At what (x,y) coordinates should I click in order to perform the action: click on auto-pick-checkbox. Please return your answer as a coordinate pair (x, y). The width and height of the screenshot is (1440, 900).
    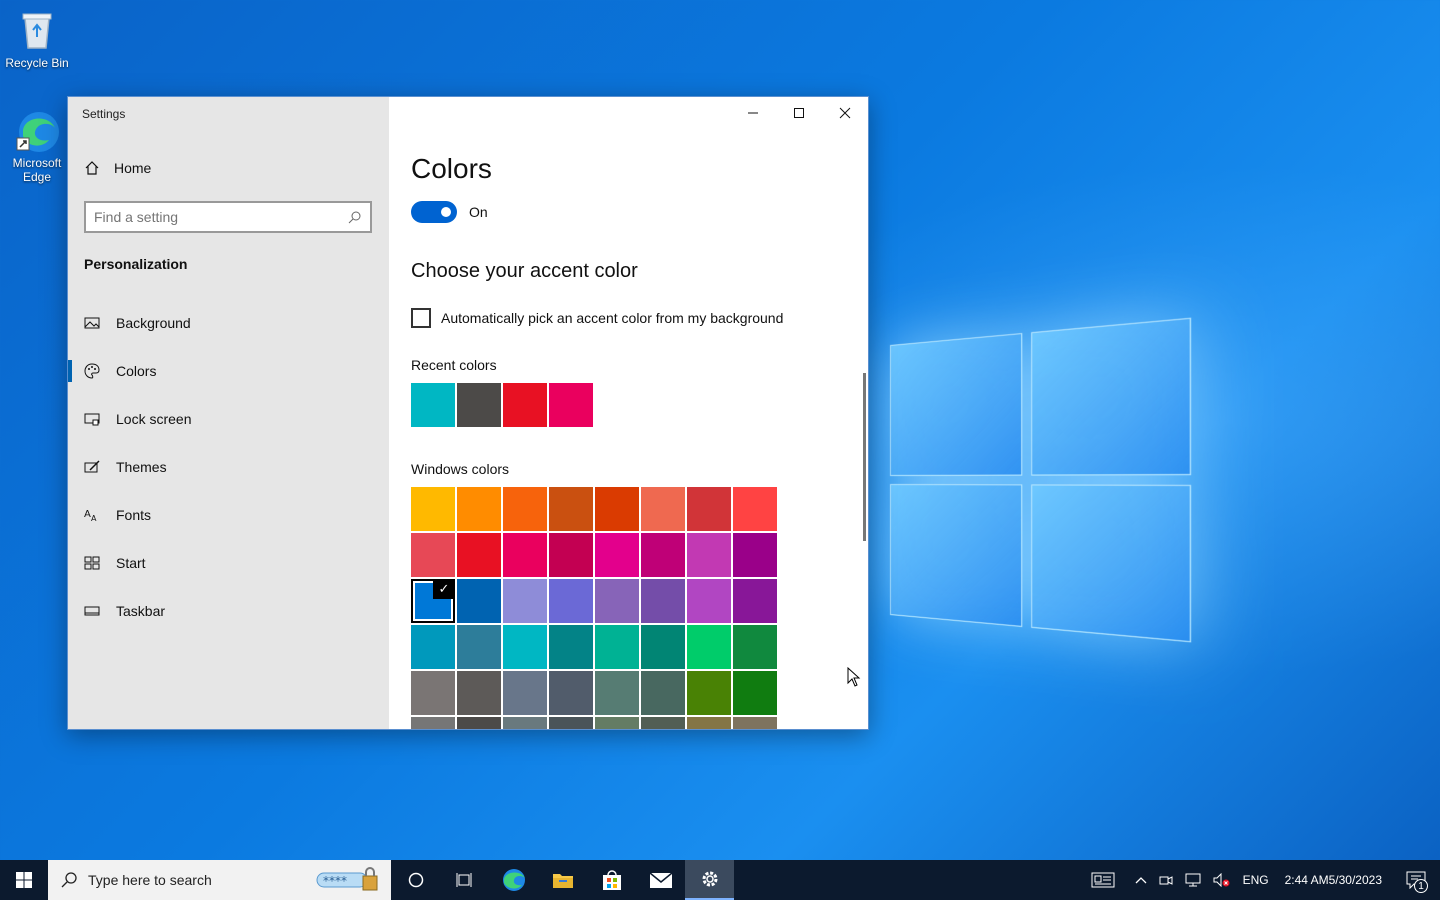
    Looking at the image, I should click on (421, 318).